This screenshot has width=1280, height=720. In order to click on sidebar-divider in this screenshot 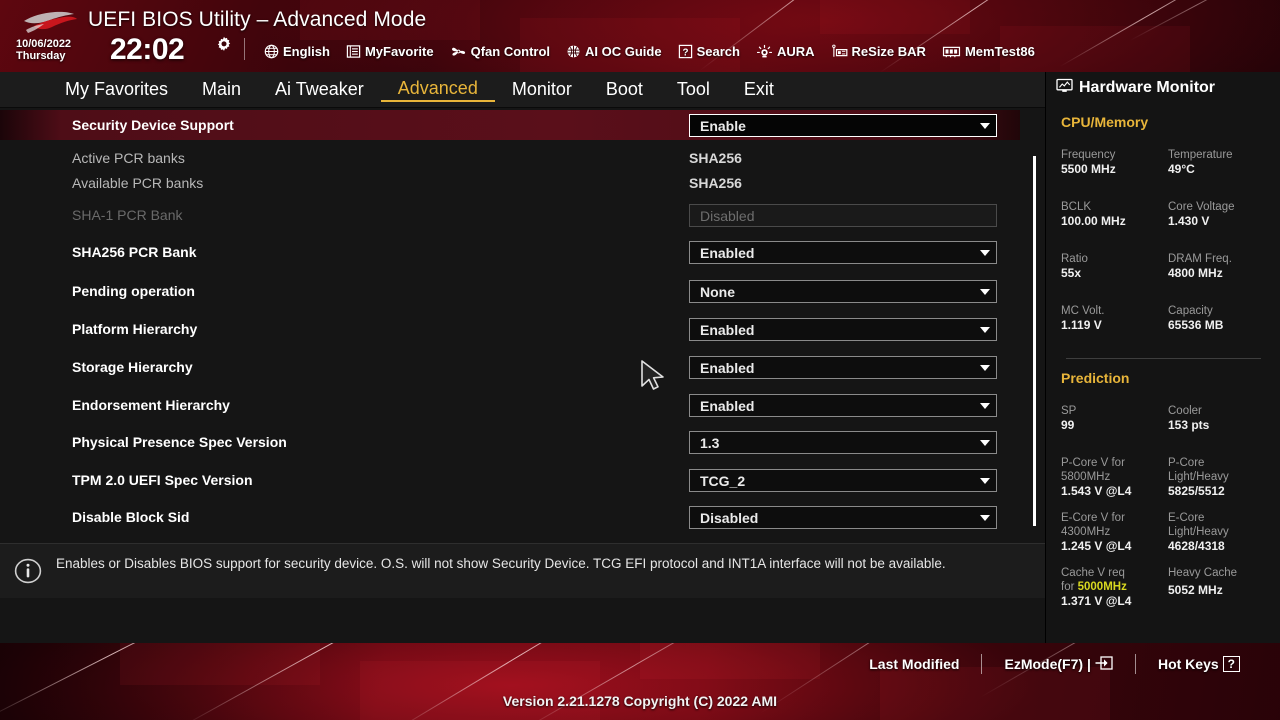, I will do `click(1163, 358)`.